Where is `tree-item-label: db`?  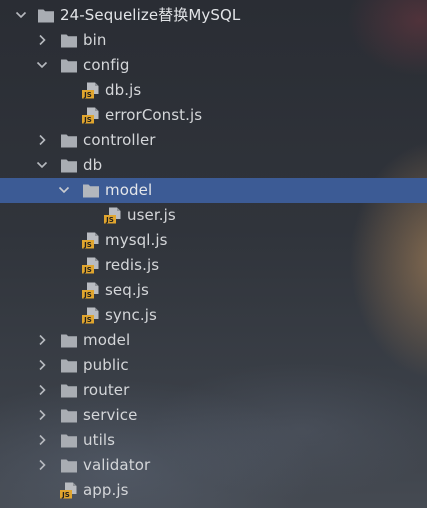
tree-item-label: db is located at coordinates (93, 165).